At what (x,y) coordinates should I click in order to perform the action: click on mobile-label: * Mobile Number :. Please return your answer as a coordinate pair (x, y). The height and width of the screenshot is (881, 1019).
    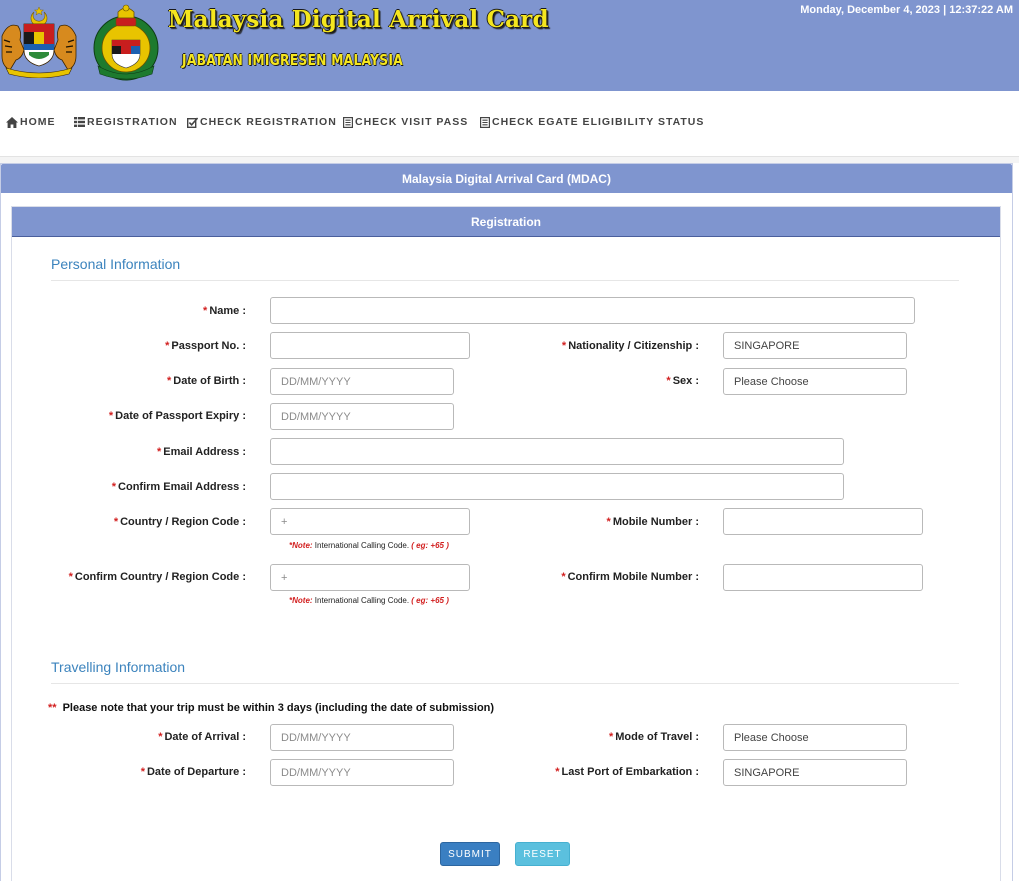
    Looking at the image, I should click on (652, 522).